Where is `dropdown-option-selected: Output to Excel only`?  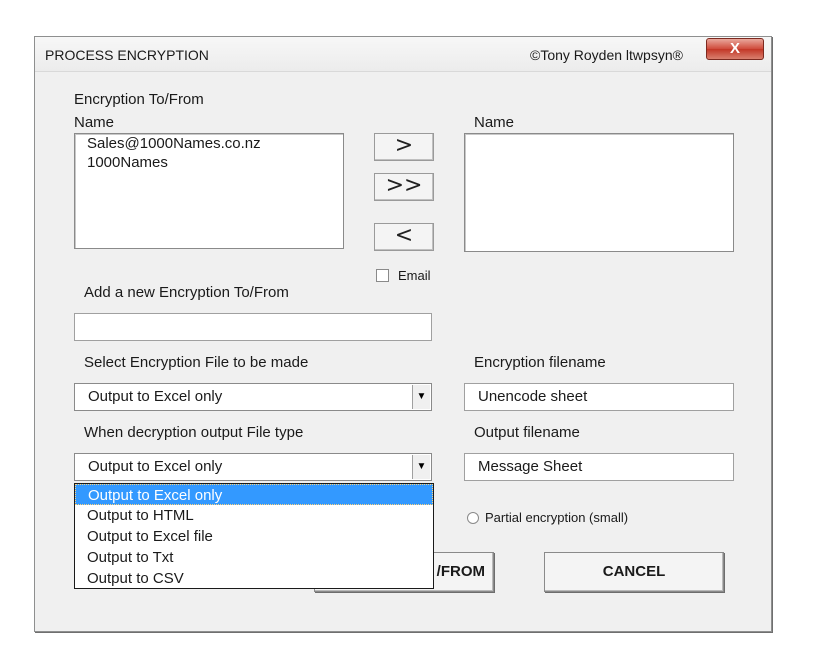
dropdown-option-selected: Output to Excel only is located at coordinates (254, 494).